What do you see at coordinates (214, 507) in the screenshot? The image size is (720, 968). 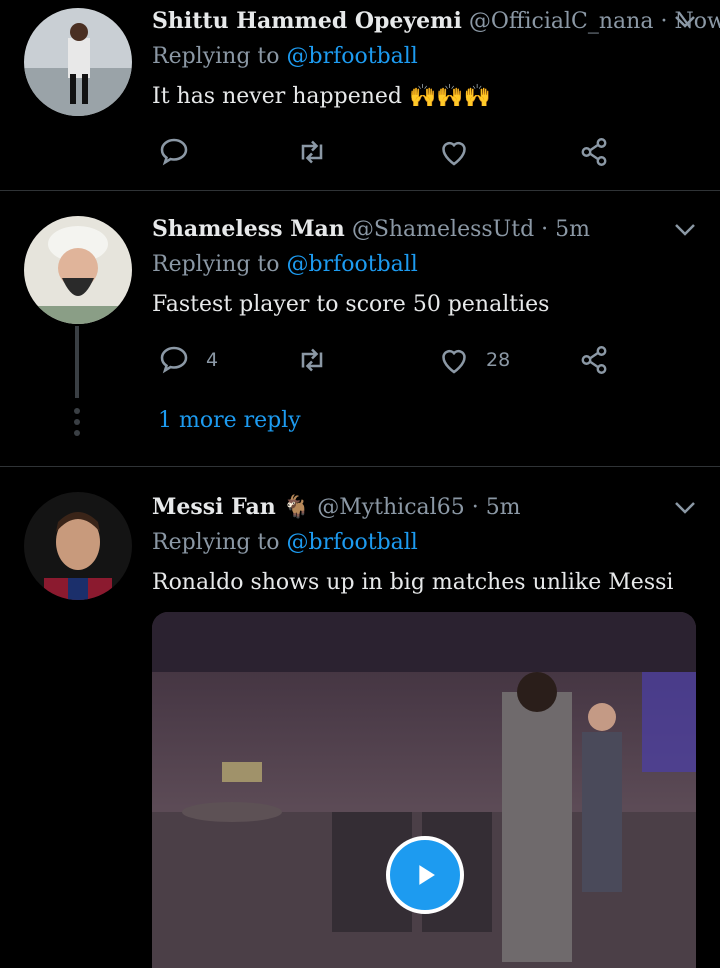 I see `display-name: Messi Fan` at bounding box center [214, 507].